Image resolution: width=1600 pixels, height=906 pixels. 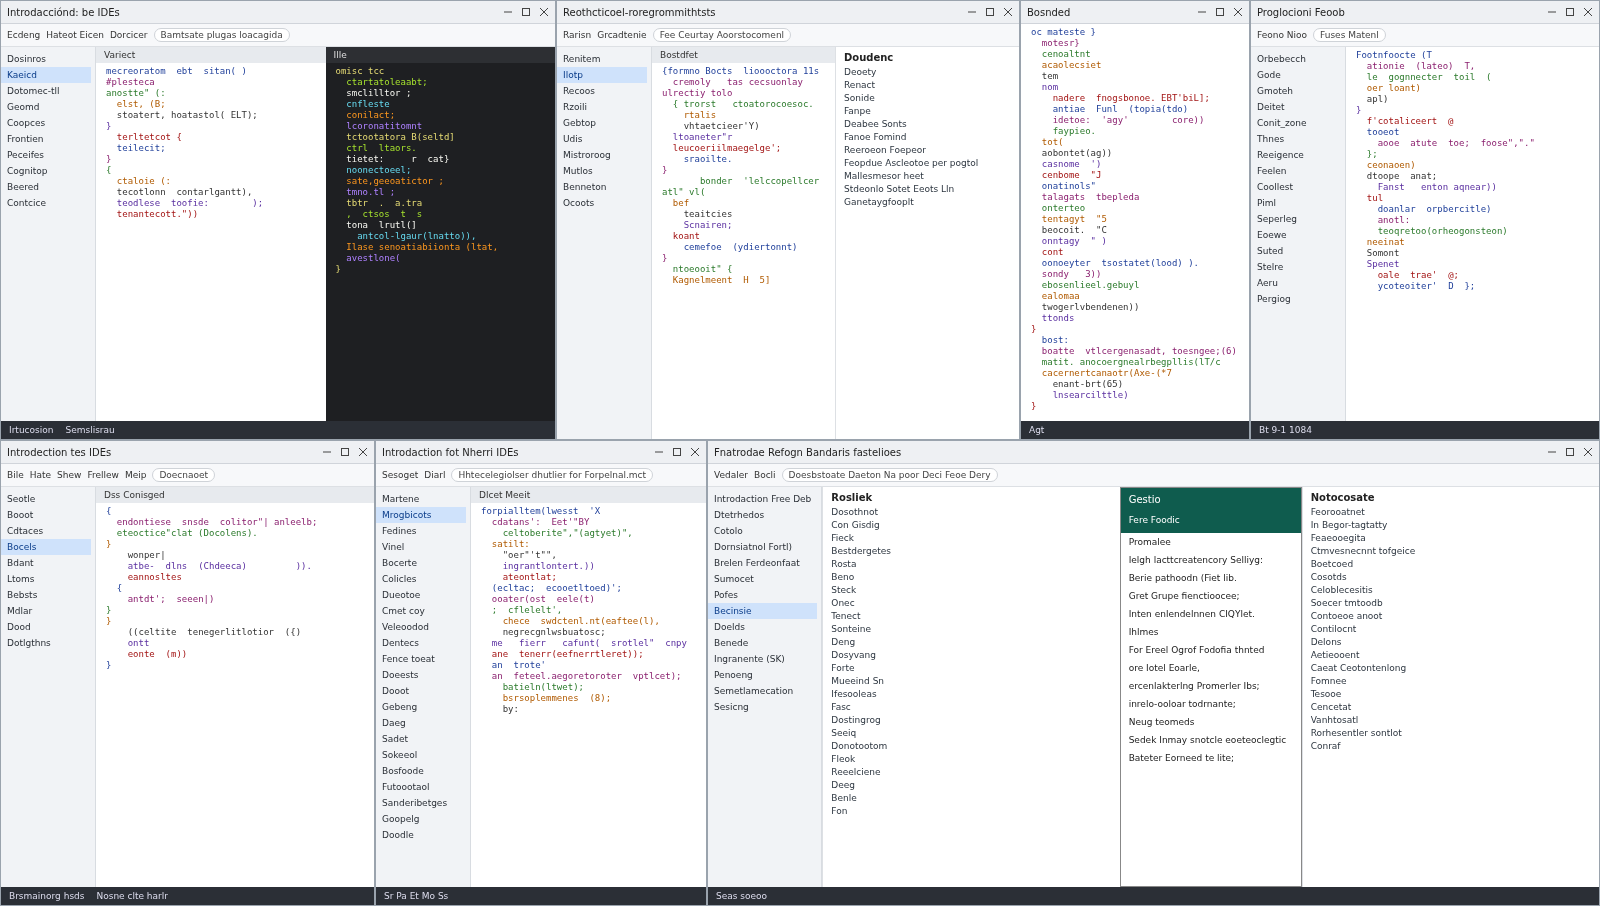 I want to click on sidebar-item: Recoos, so click(x=602, y=91).